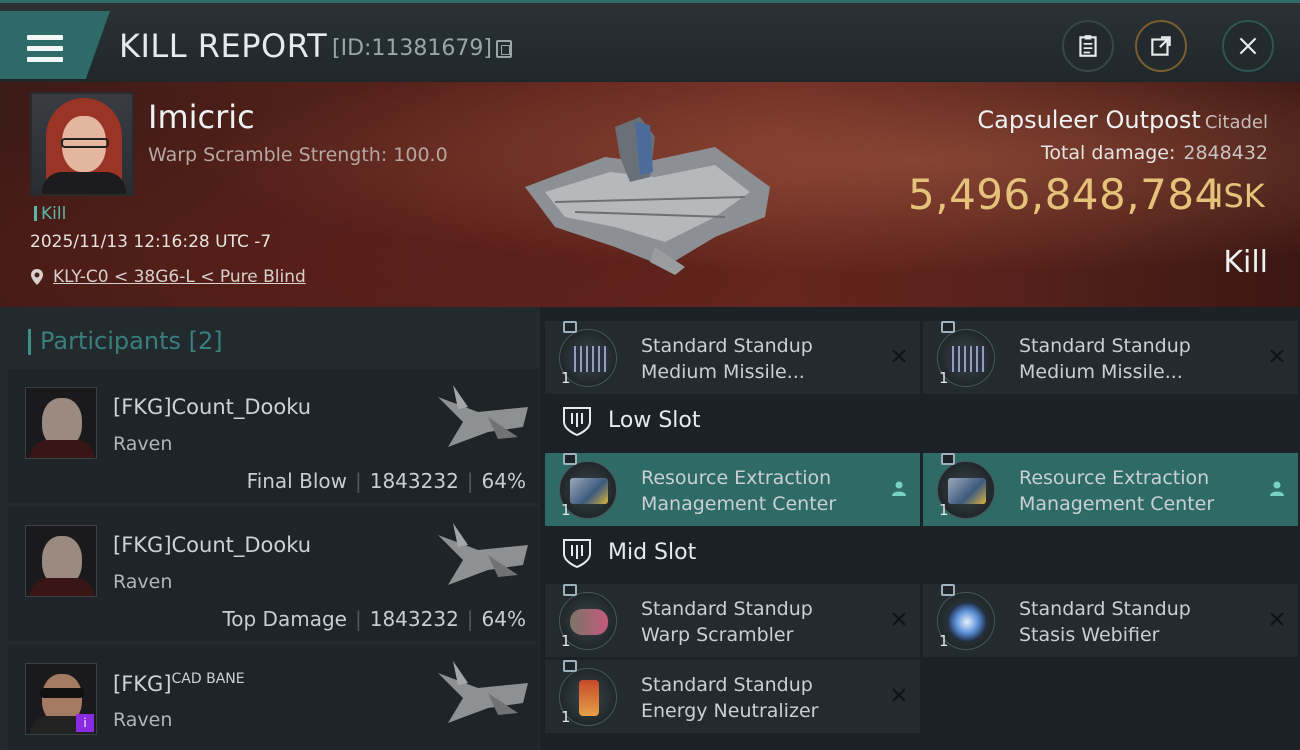 Image resolution: width=1300 pixels, height=750 pixels. Describe the element at coordinates (1105, 622) in the screenshot. I see `module-name: Standard Standup Stasis Webifier` at that location.